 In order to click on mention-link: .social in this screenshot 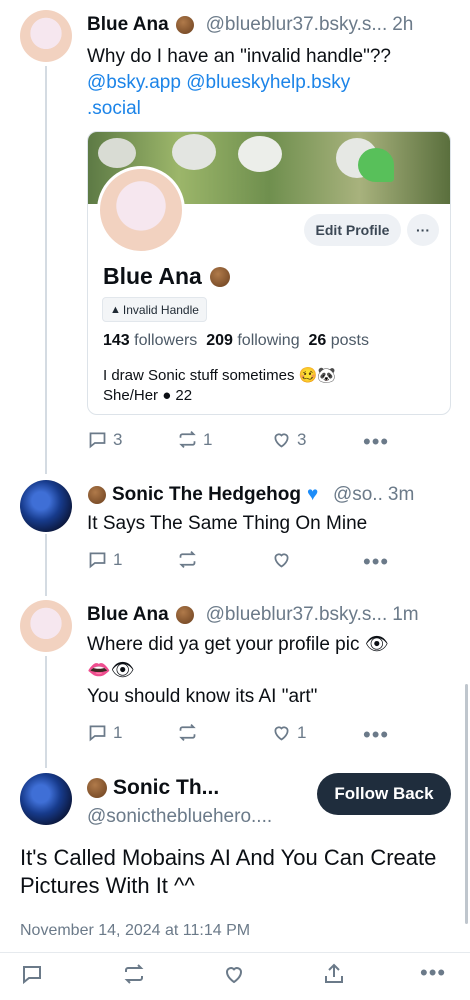, I will do `click(269, 109)`.